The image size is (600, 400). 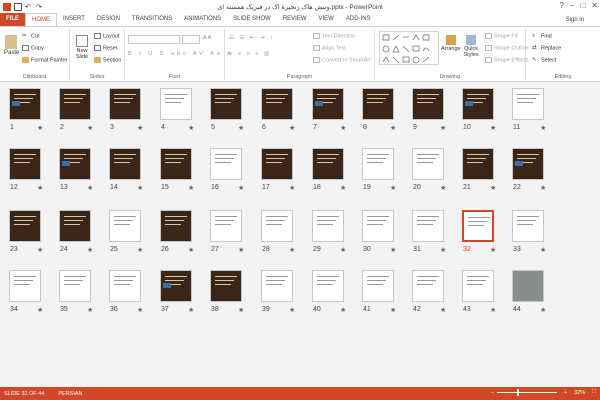 I want to click on tab-home: HOME, so click(x=41, y=19).